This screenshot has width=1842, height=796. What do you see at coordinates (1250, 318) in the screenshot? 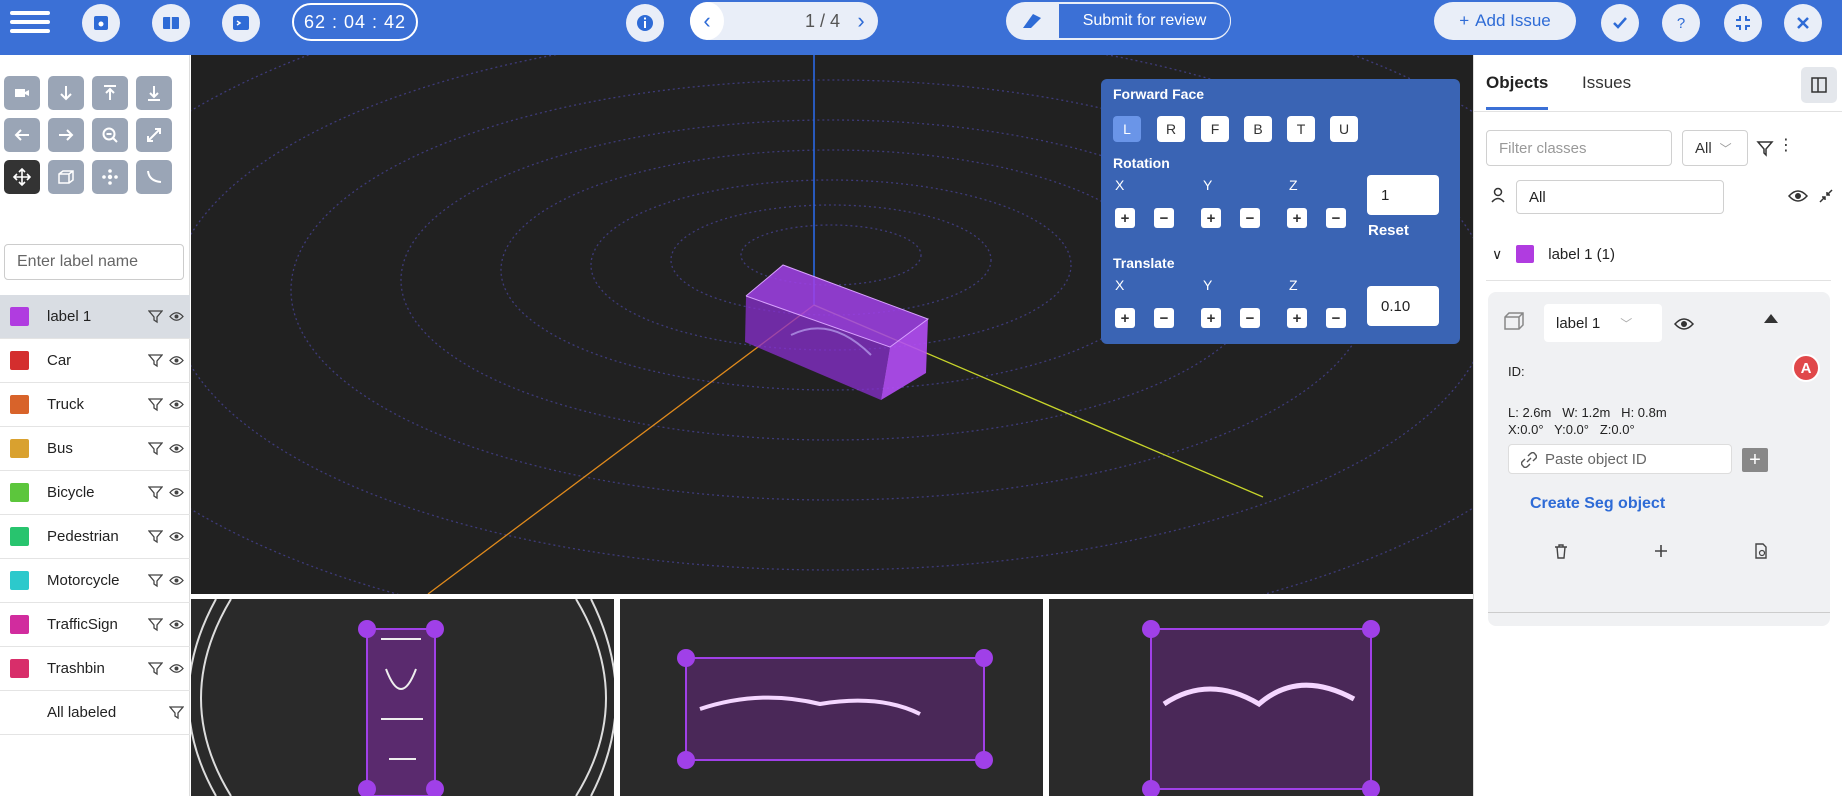
I see `translate-y-minus: −` at bounding box center [1250, 318].